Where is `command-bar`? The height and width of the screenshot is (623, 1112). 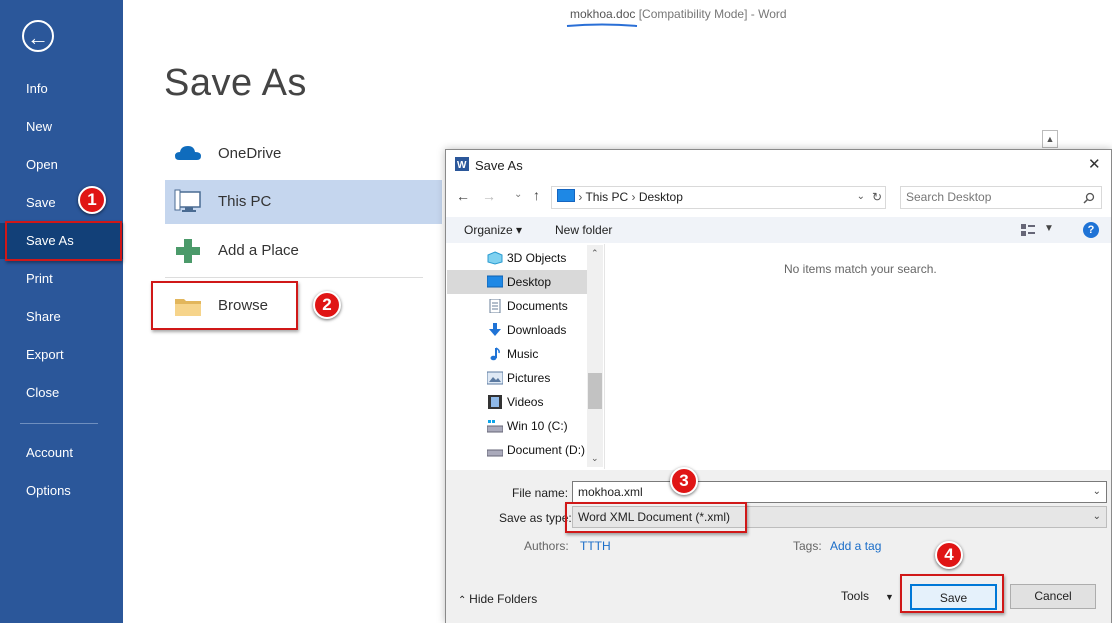 command-bar is located at coordinates (778, 230).